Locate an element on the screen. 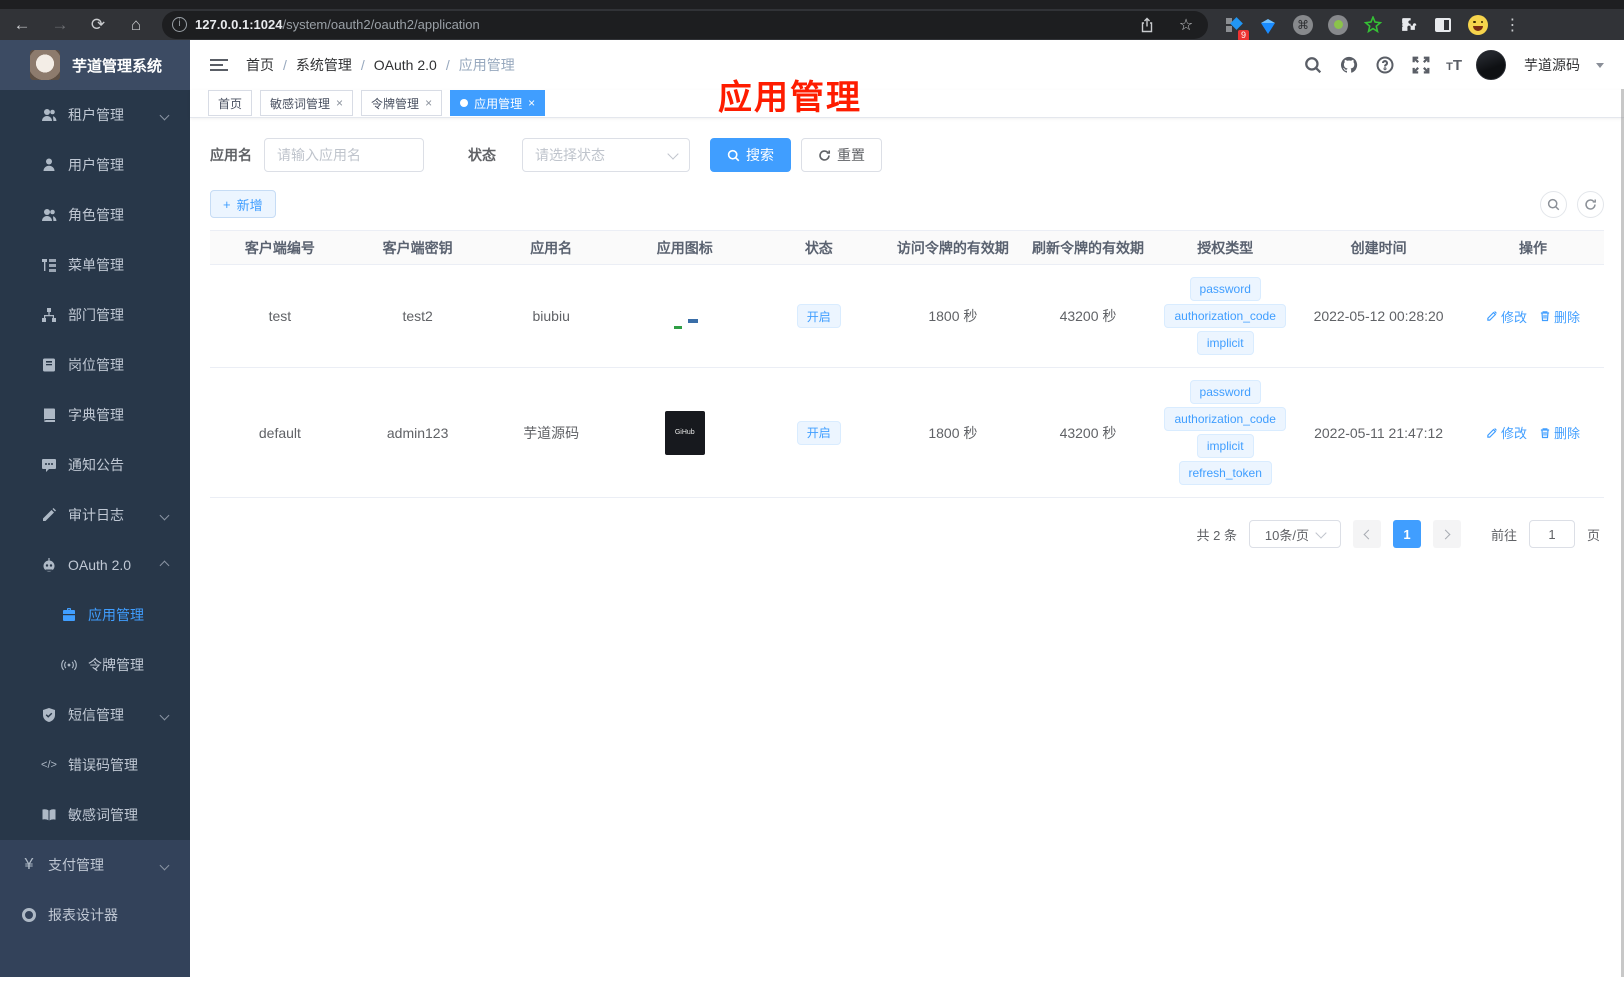 This screenshot has width=1624, height=986. tab-views-bar: 首页 敏感词管理 × 令牌管理 × 应用管理 × is located at coordinates (907, 104).